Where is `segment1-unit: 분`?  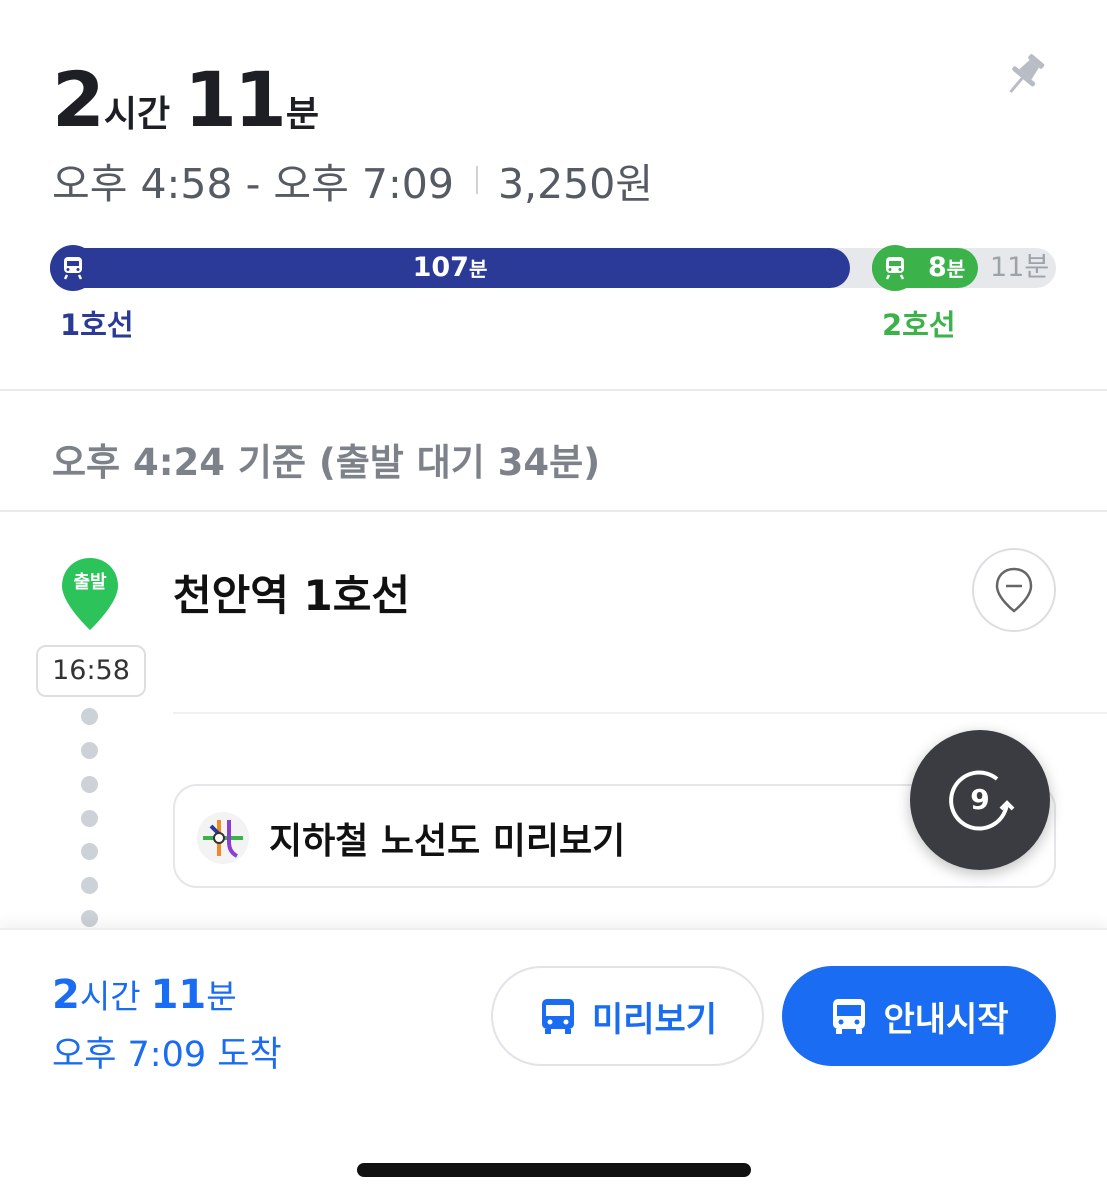
segment1-unit: 분 is located at coordinates (478, 269).